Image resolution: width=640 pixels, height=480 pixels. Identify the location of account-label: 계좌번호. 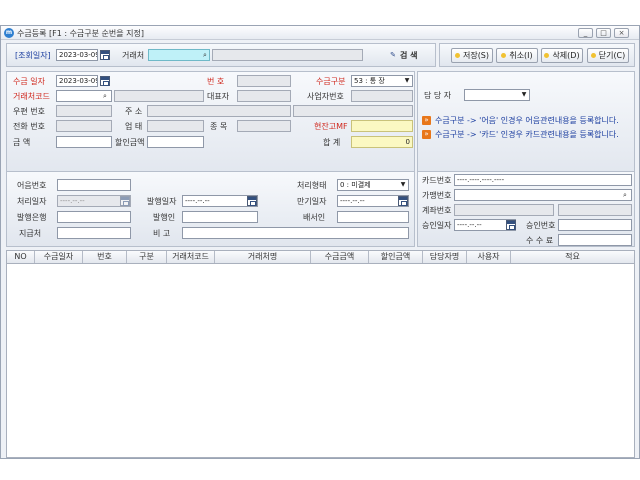
(437, 210).